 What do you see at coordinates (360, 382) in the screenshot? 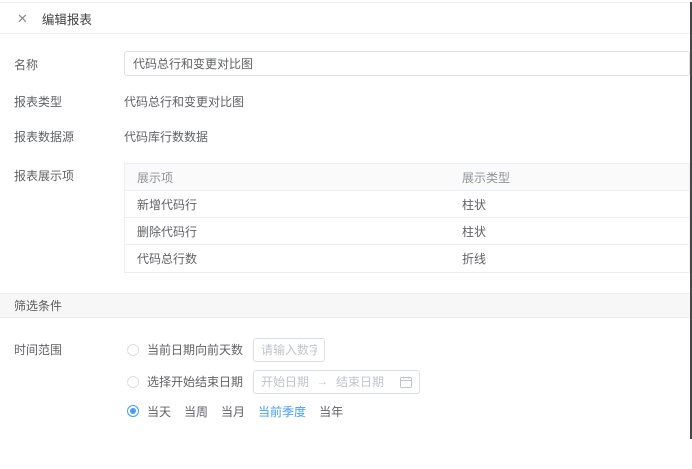
I see `end-date-placeholder: 结束日期` at bounding box center [360, 382].